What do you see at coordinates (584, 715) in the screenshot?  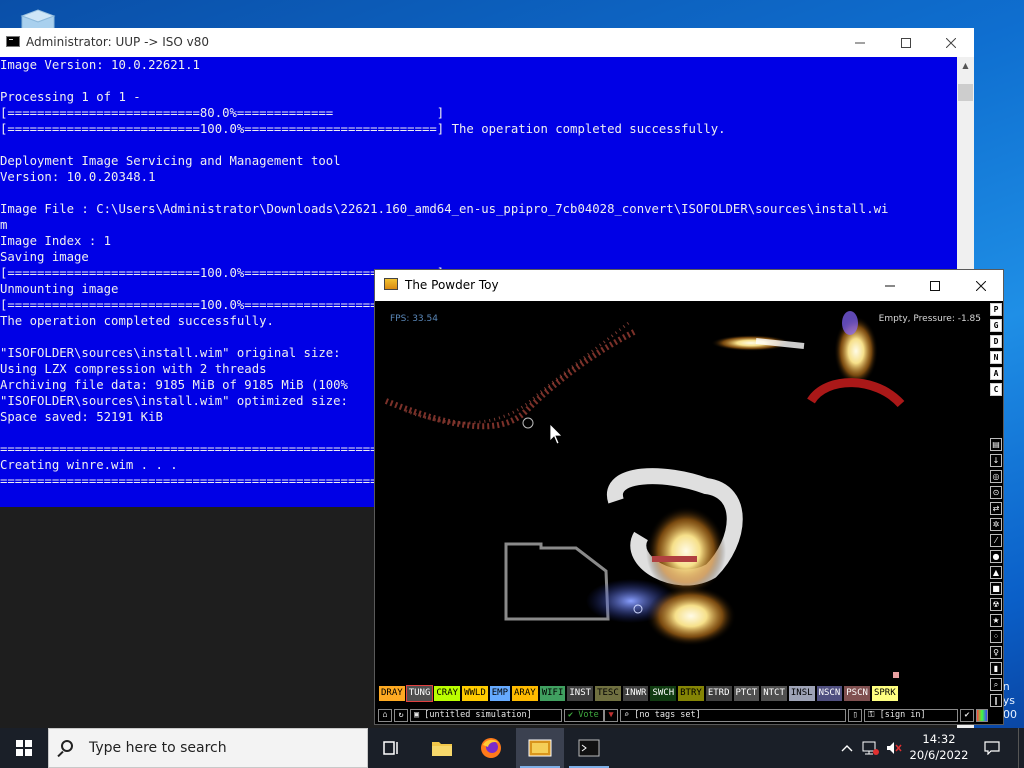 I see `vote-up-button: ✔ Vote` at bounding box center [584, 715].